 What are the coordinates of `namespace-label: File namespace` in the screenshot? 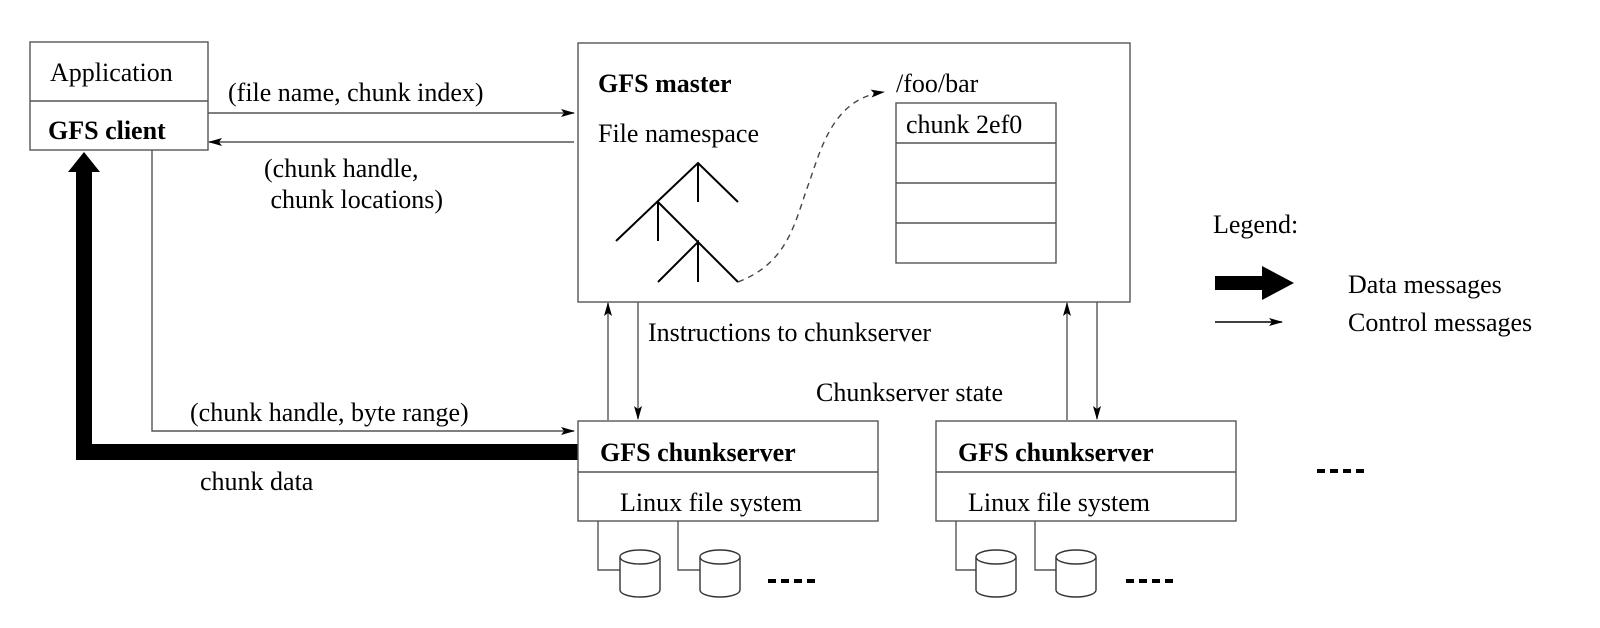 It's located at (678, 133).